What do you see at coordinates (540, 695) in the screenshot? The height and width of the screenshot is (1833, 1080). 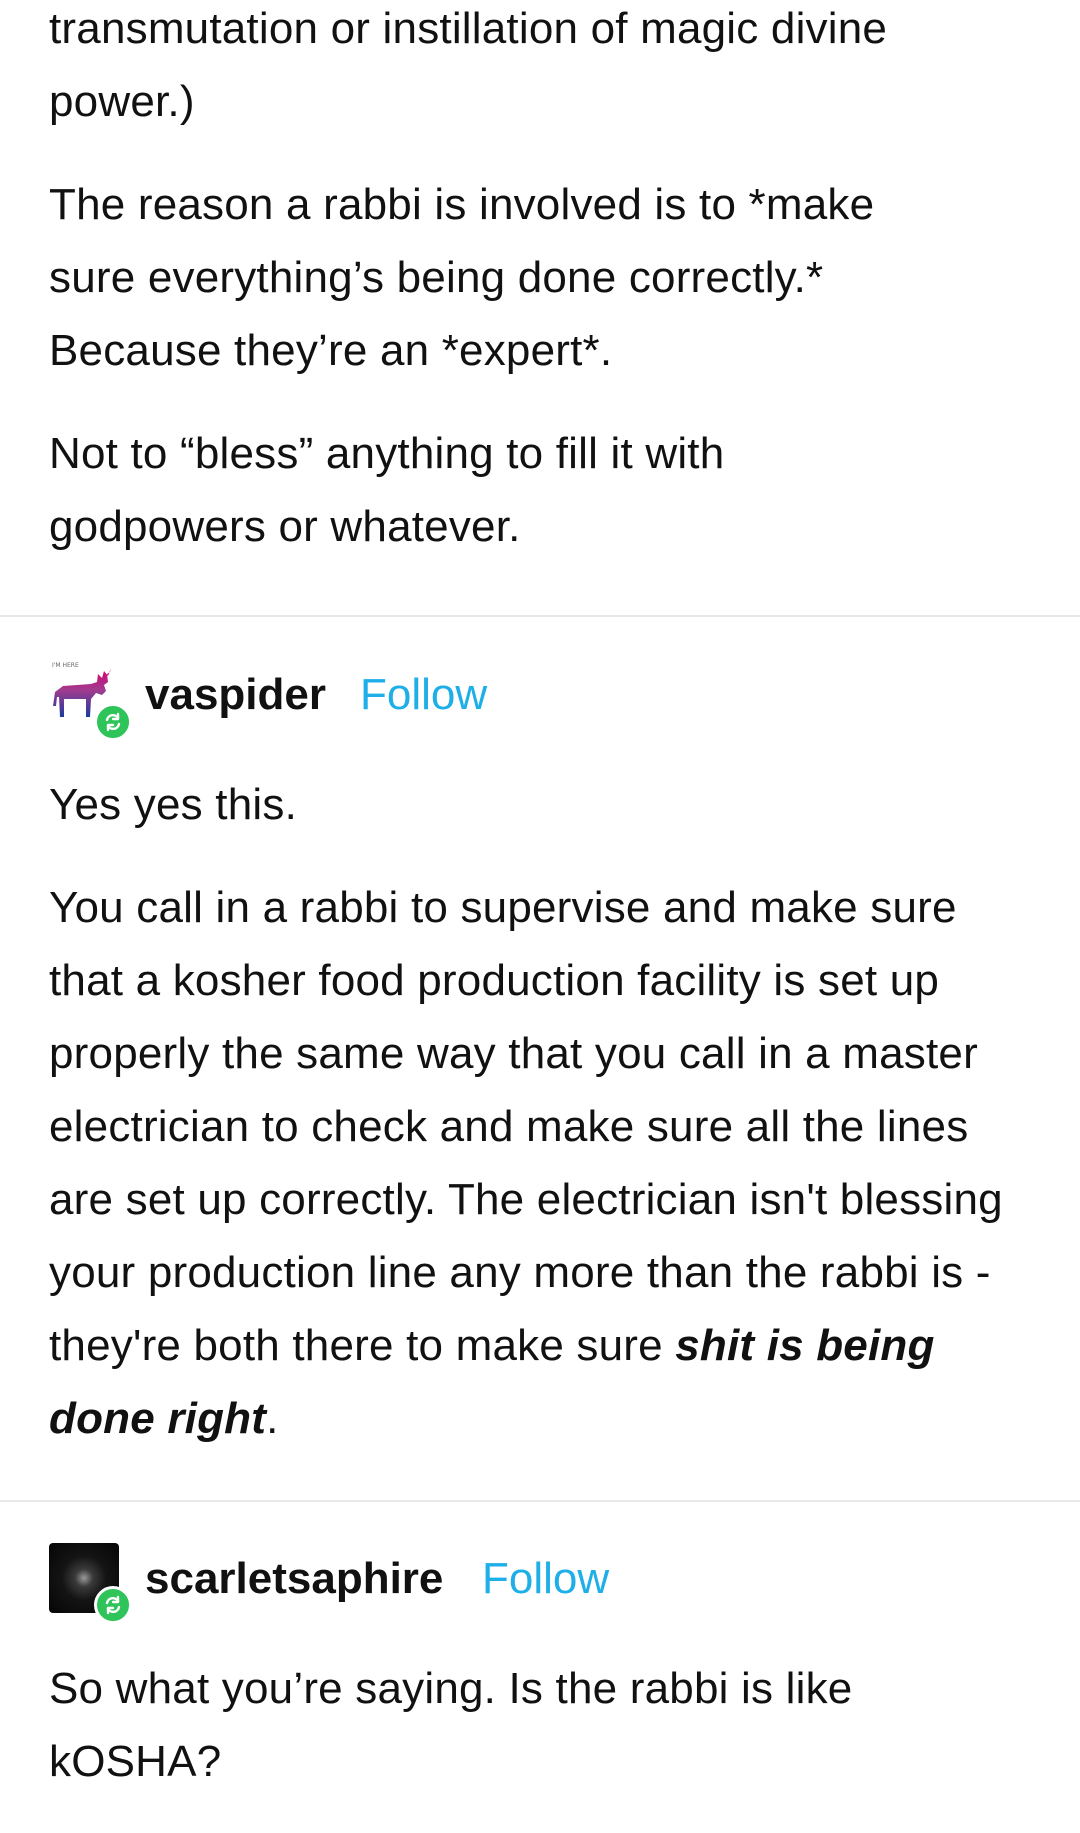 I see `reply-1-header: I'M HERE vaspider Follow` at bounding box center [540, 695].